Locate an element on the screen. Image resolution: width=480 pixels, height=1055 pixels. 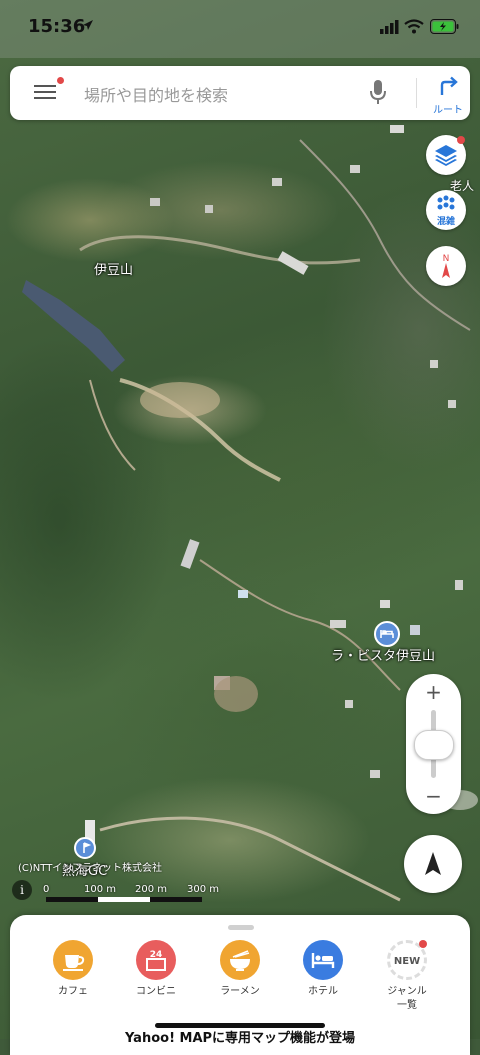
battery-icon is located at coordinates (444, 26).